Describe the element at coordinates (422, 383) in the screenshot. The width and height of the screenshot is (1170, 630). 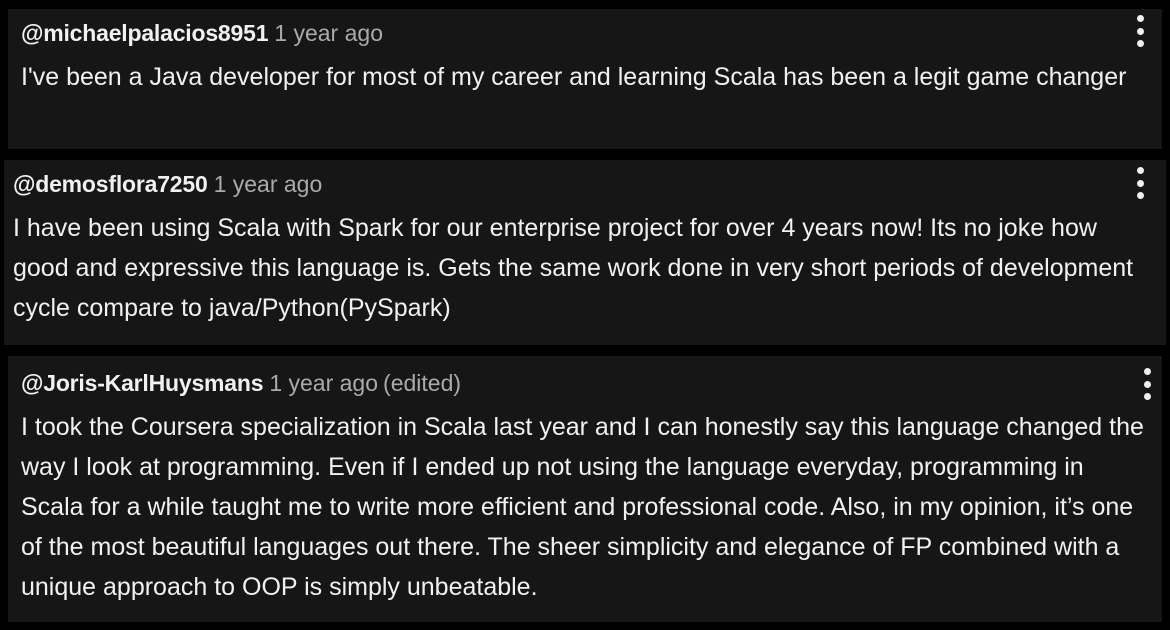
I see `edited-label: (edited)` at that location.